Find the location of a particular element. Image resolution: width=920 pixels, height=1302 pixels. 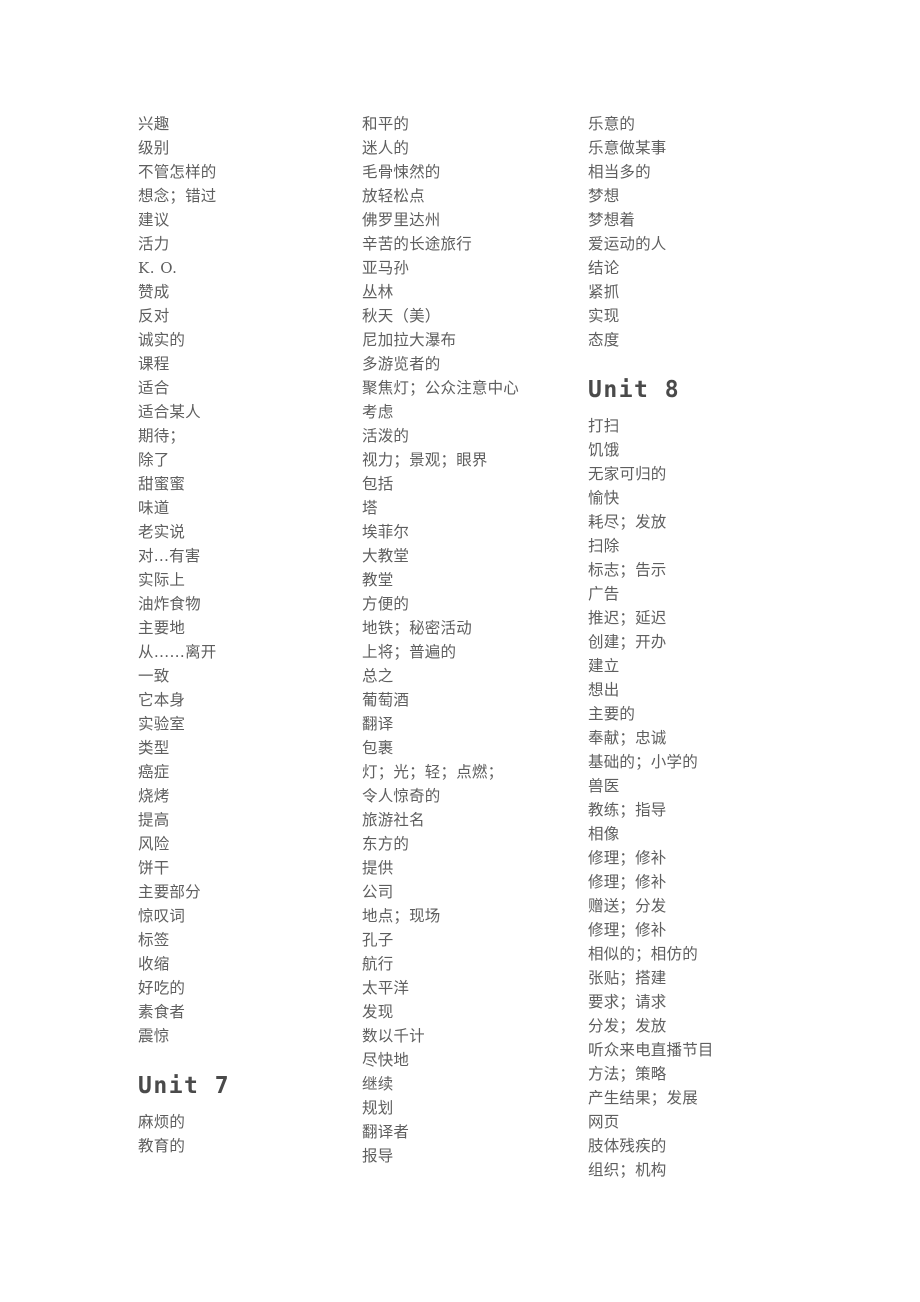

vocabulary-entry: 从……离开 is located at coordinates (177, 652).